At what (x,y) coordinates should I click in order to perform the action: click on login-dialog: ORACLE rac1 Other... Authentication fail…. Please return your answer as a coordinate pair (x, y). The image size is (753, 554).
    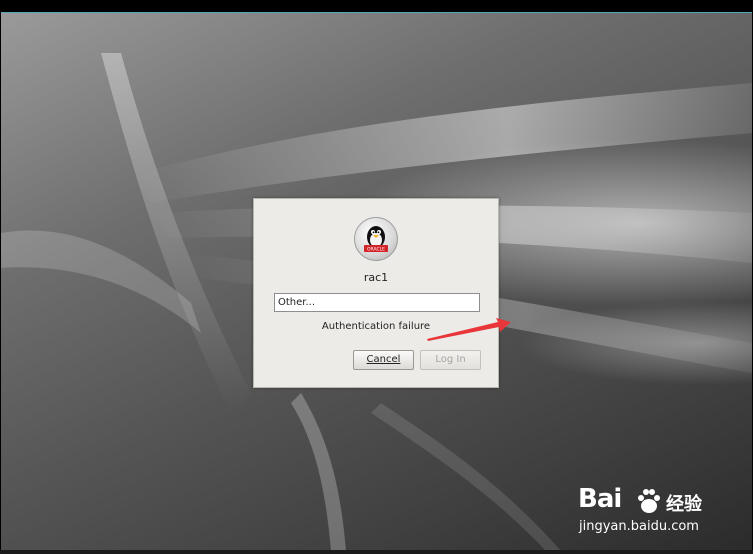
    Looking at the image, I should click on (376, 293).